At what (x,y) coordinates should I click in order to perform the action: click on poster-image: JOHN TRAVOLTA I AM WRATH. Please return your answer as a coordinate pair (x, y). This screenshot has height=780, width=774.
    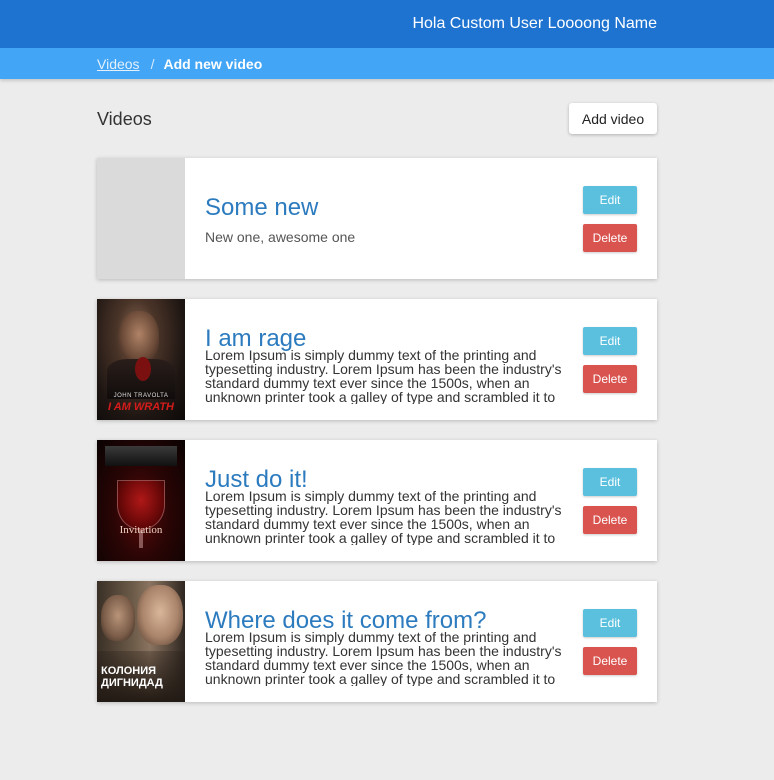
    Looking at the image, I should click on (141, 359).